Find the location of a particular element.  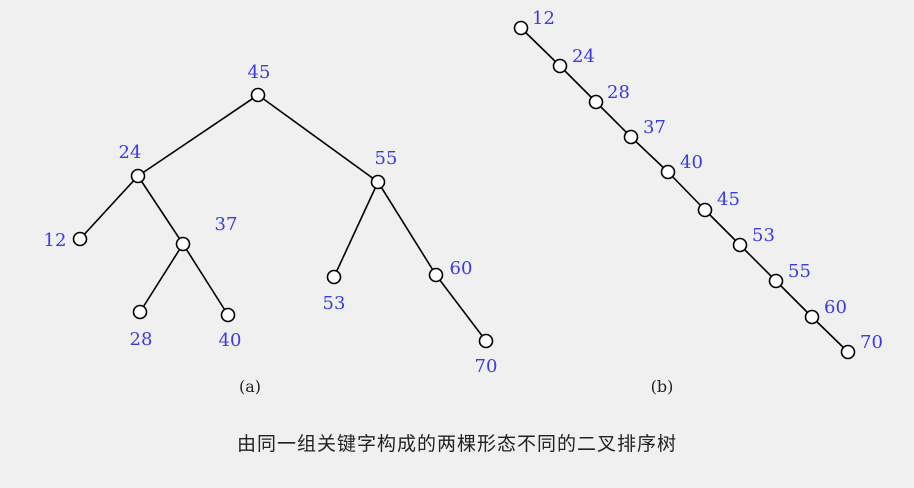

tree-b-node-label-37: 37 is located at coordinates (654, 127).